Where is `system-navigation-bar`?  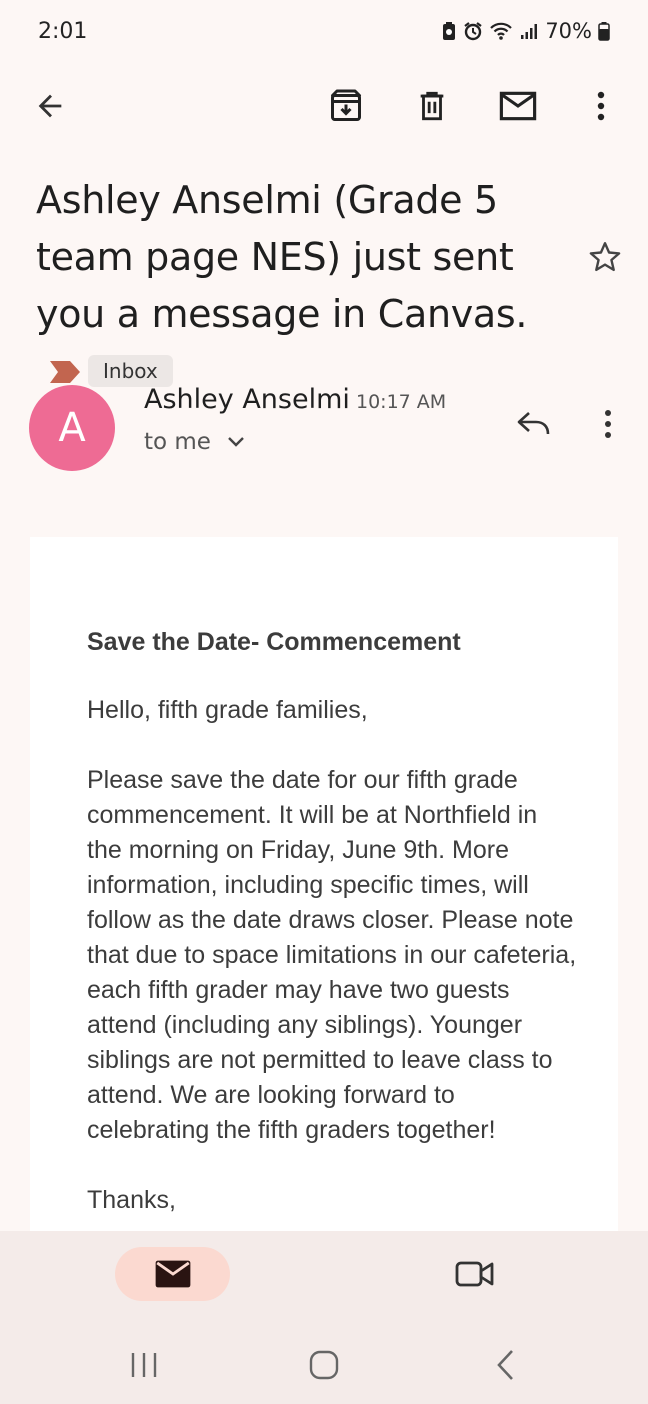 system-navigation-bar is located at coordinates (324, 1365).